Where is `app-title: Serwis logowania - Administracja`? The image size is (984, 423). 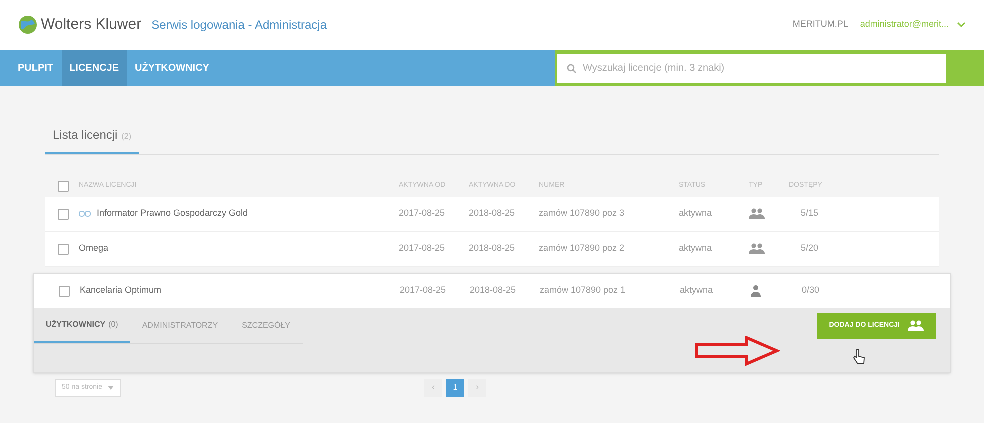 app-title: Serwis logowania - Administracja is located at coordinates (239, 25).